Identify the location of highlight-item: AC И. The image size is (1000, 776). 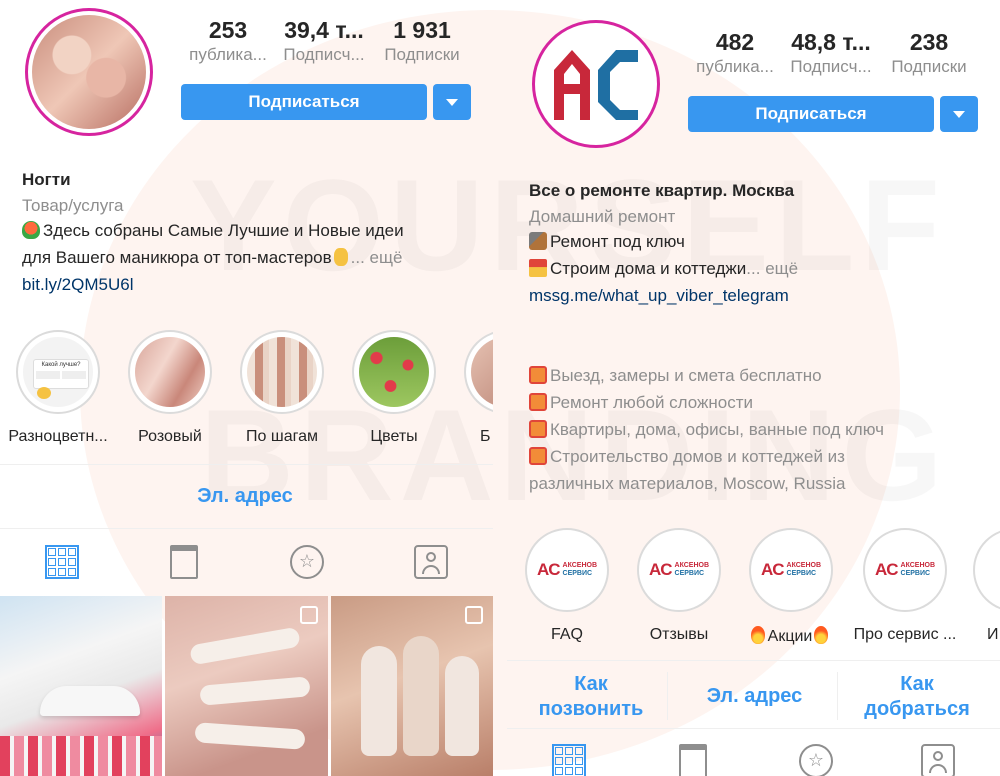
(982, 586).